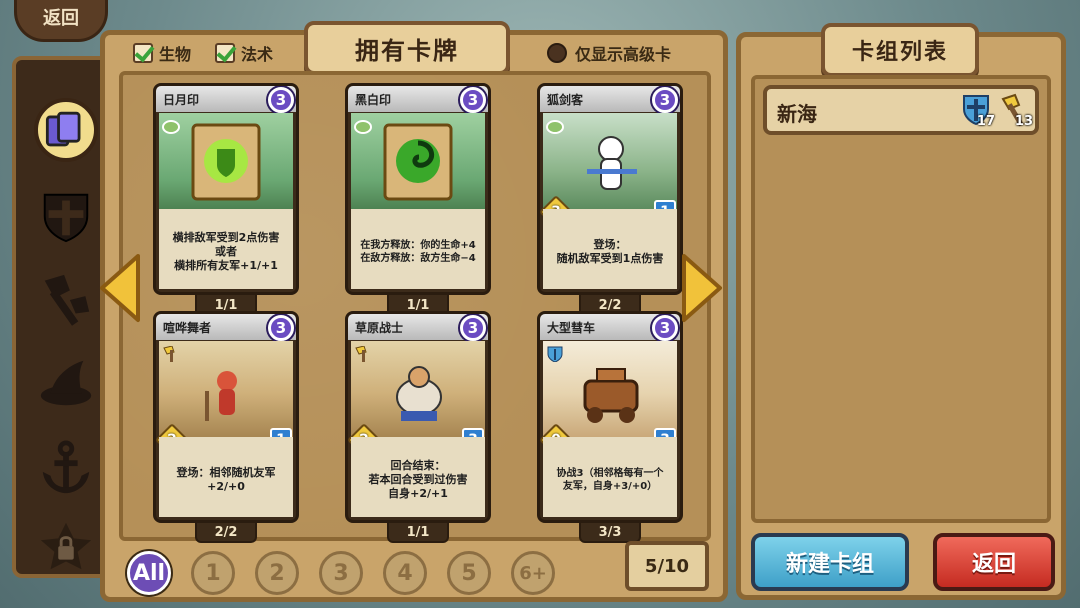  I want to click on page-indicator: 5/10, so click(667, 566).